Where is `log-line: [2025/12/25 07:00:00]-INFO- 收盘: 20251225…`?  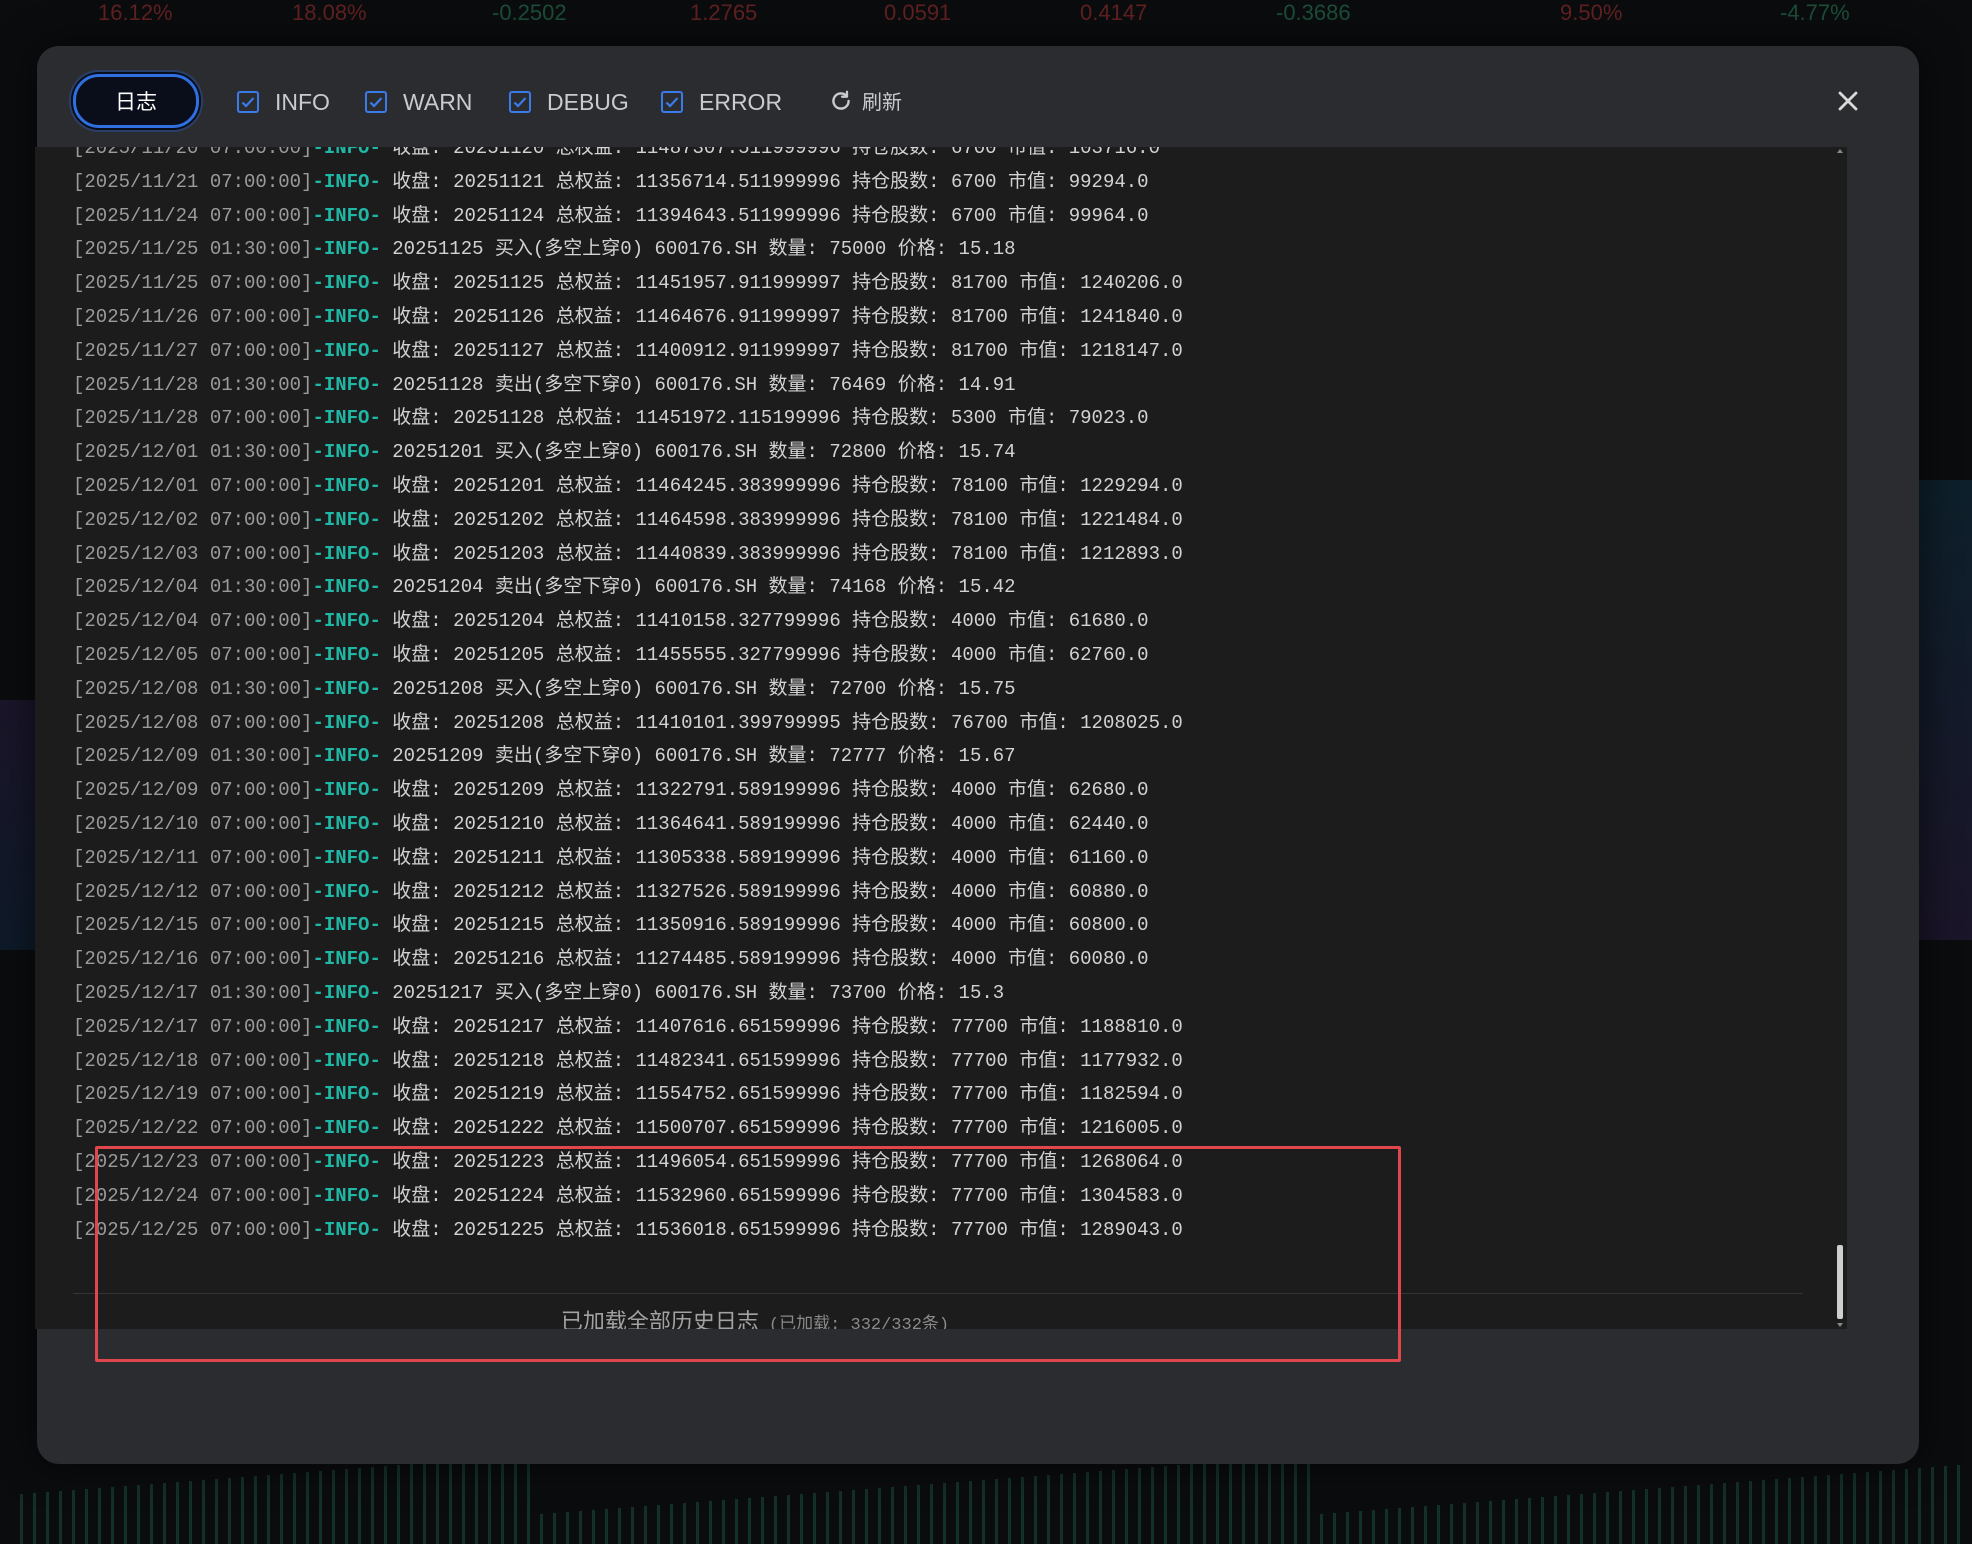
log-line: [2025/12/25 07:00:00]-INFO- 收盘: 20251225… is located at coordinates (930, 1231).